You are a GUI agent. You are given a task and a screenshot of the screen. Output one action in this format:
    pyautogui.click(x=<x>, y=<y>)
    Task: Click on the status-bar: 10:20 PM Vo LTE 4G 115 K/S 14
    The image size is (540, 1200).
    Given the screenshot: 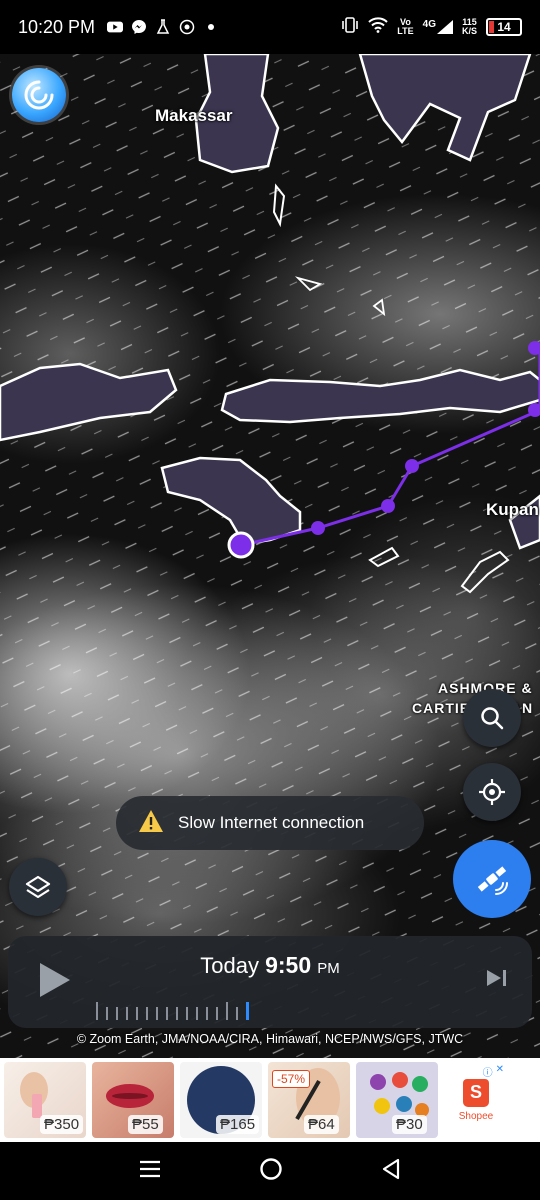 What is the action you would take?
    pyautogui.click(x=270, y=27)
    